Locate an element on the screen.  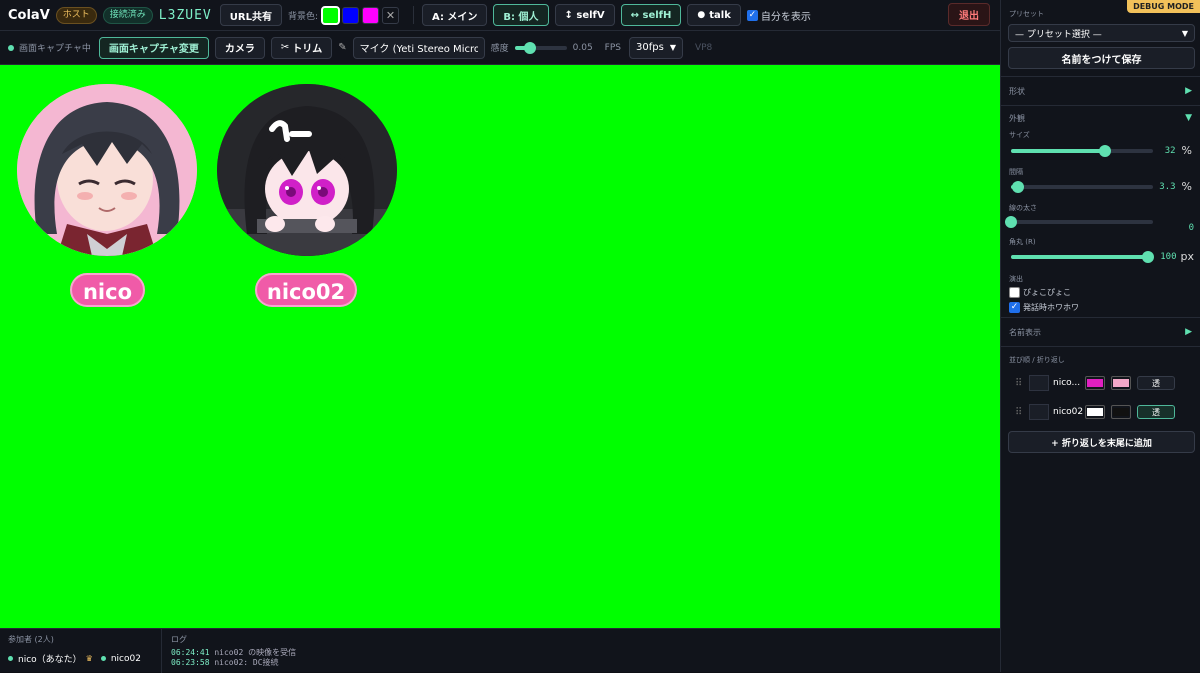
mode-b-personal-button: B: 個人 is located at coordinates (521, 15).